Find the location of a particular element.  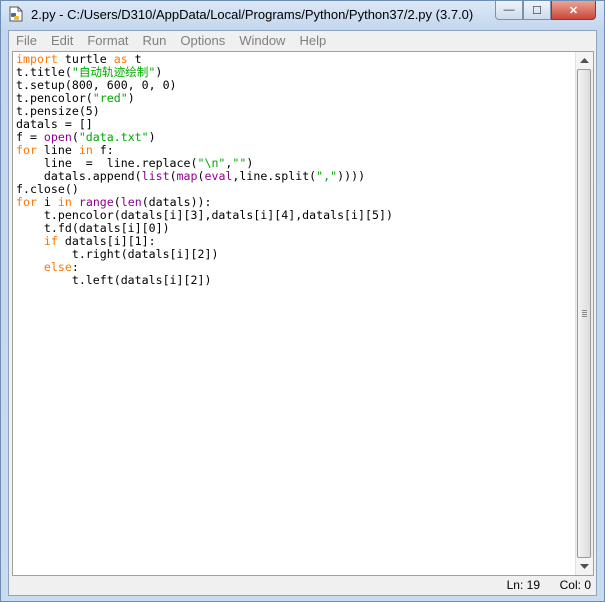

scrollbar-thumb is located at coordinates (584, 313).